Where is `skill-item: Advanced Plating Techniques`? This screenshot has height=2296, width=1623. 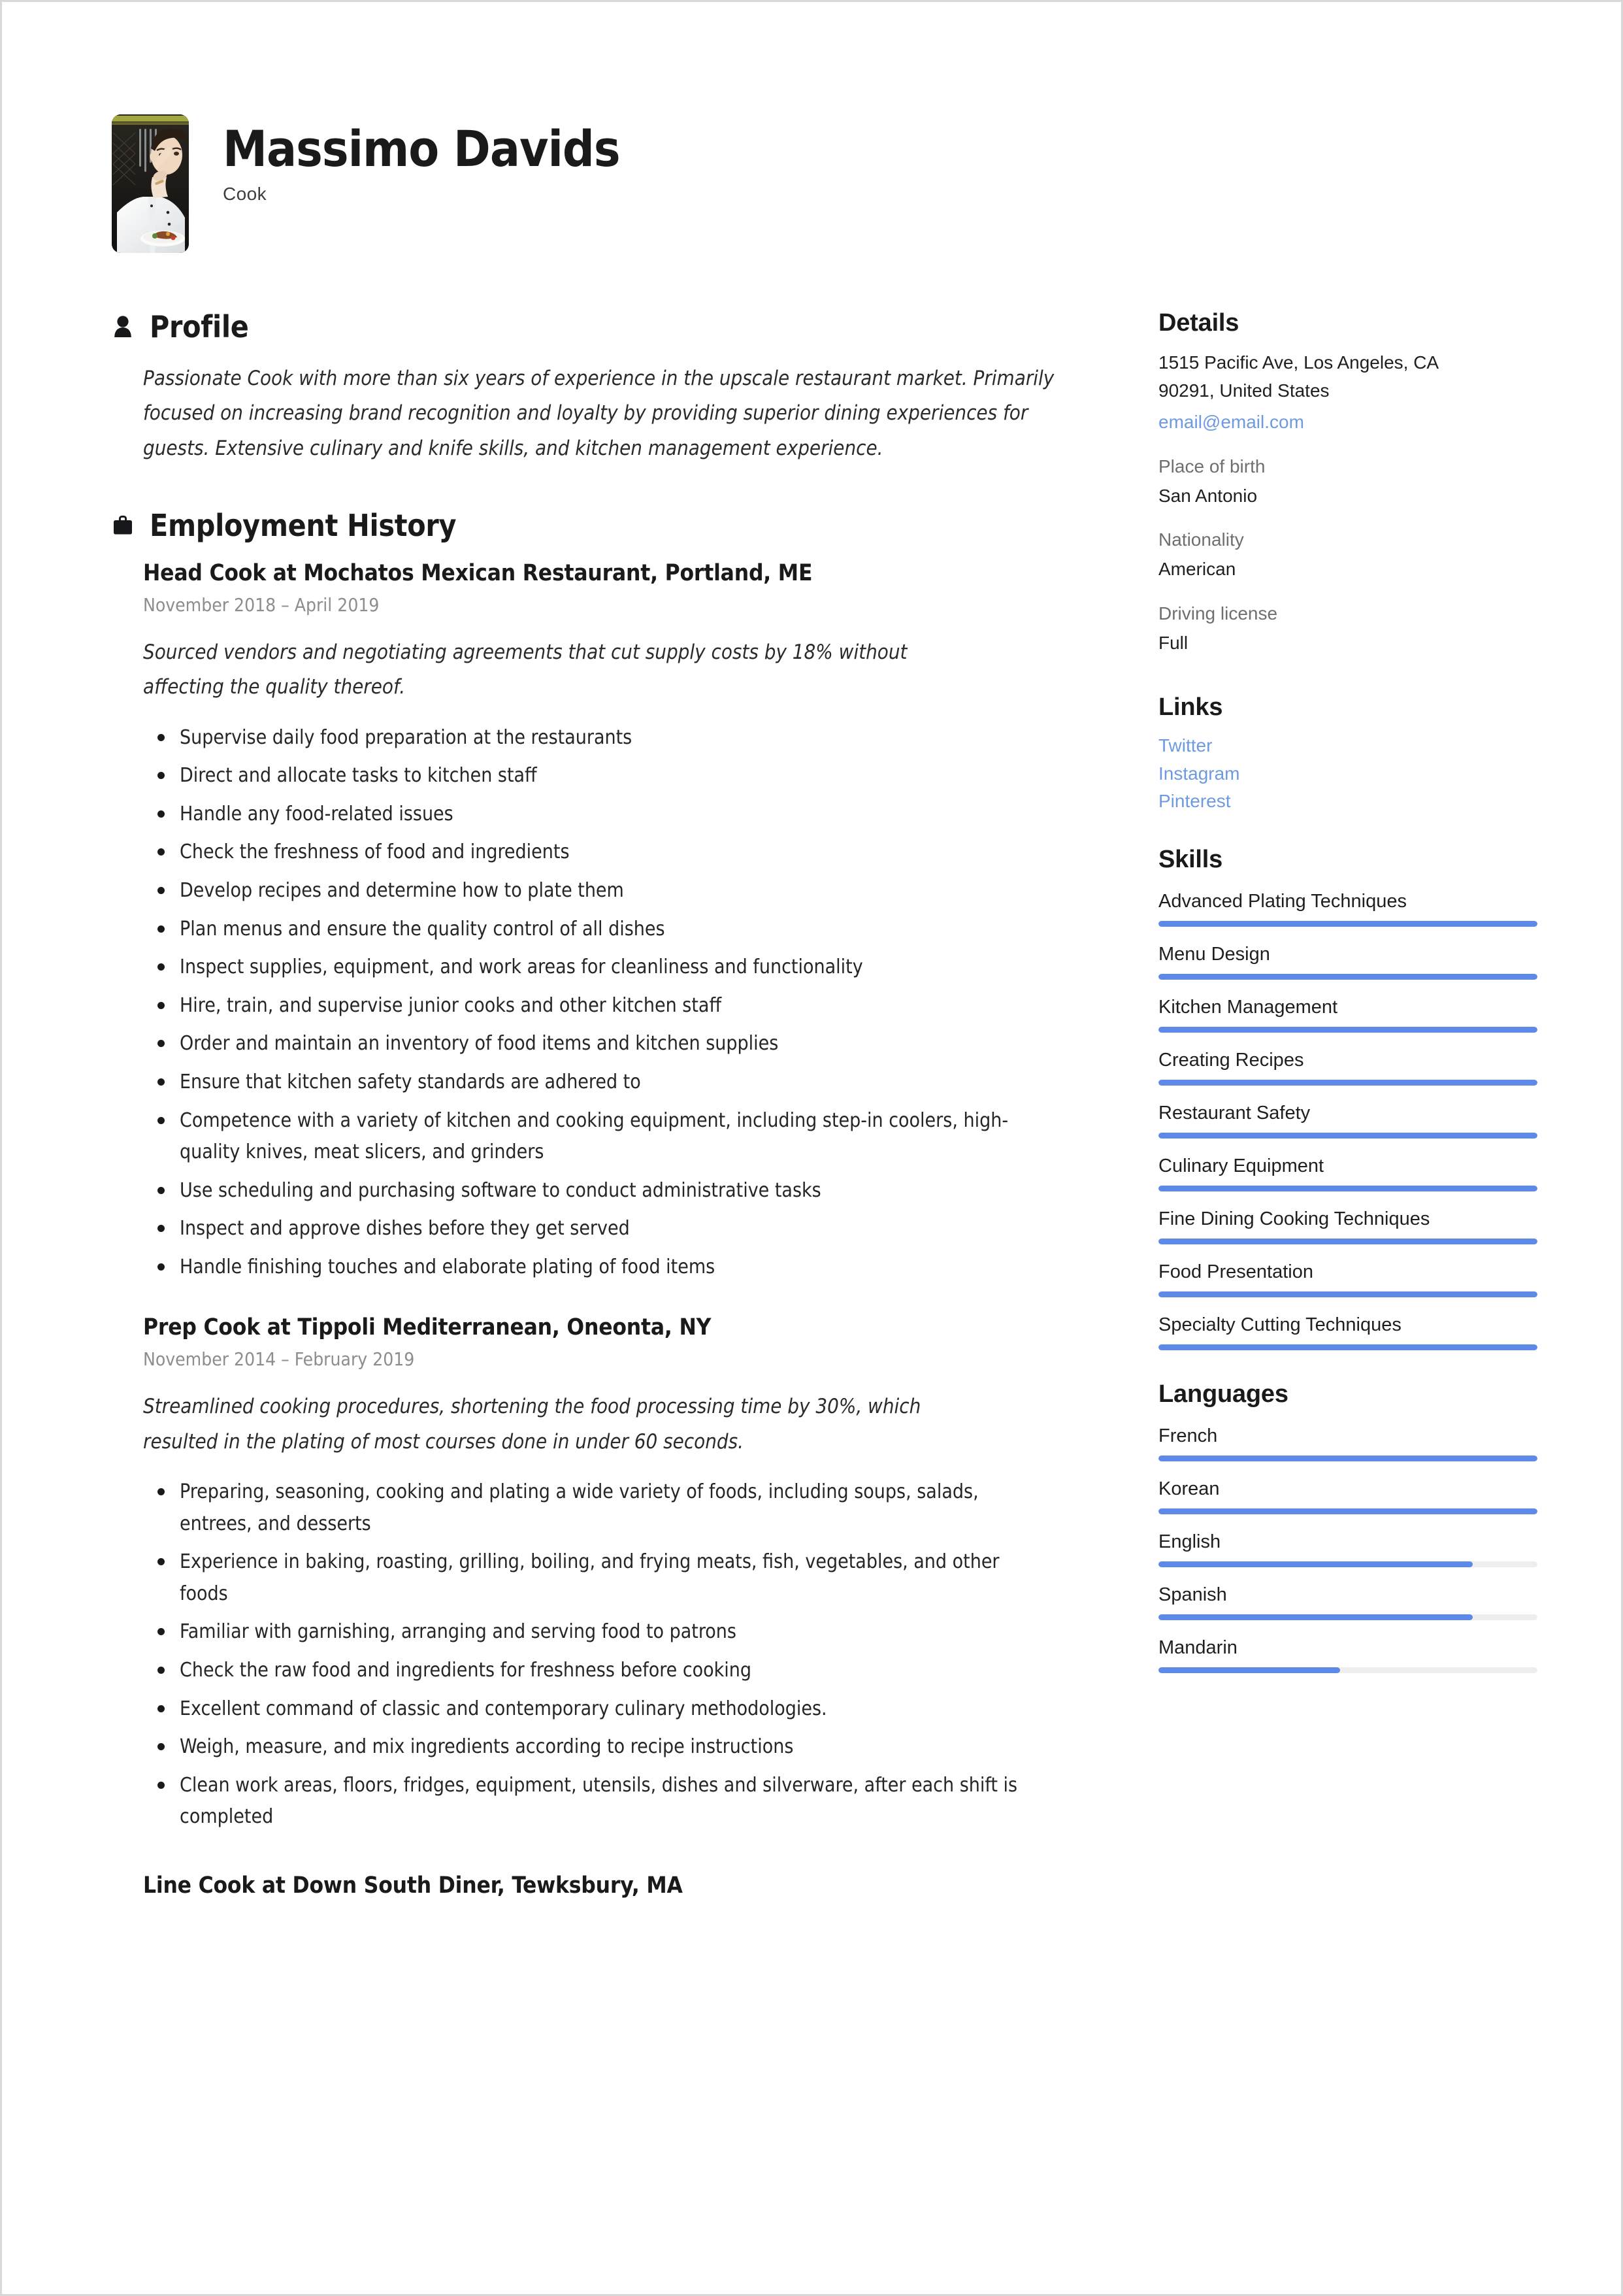
skill-item: Advanced Plating Techniques is located at coordinates (1347, 909).